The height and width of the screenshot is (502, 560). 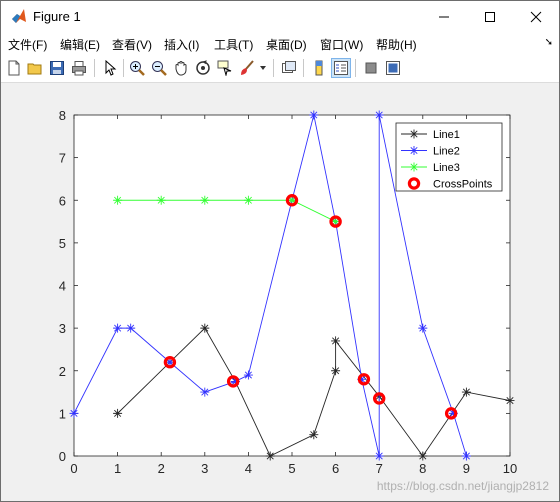 What do you see at coordinates (204, 468) in the screenshot?
I see `x-tick-label: 3` at bounding box center [204, 468].